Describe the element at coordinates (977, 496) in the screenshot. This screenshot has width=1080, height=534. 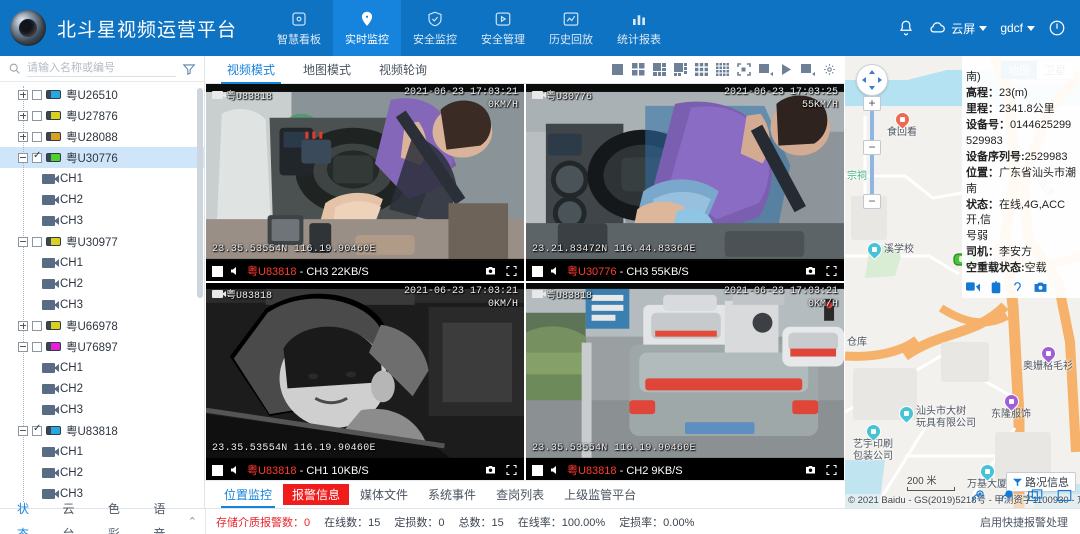
I see `track-replay-icon` at that location.